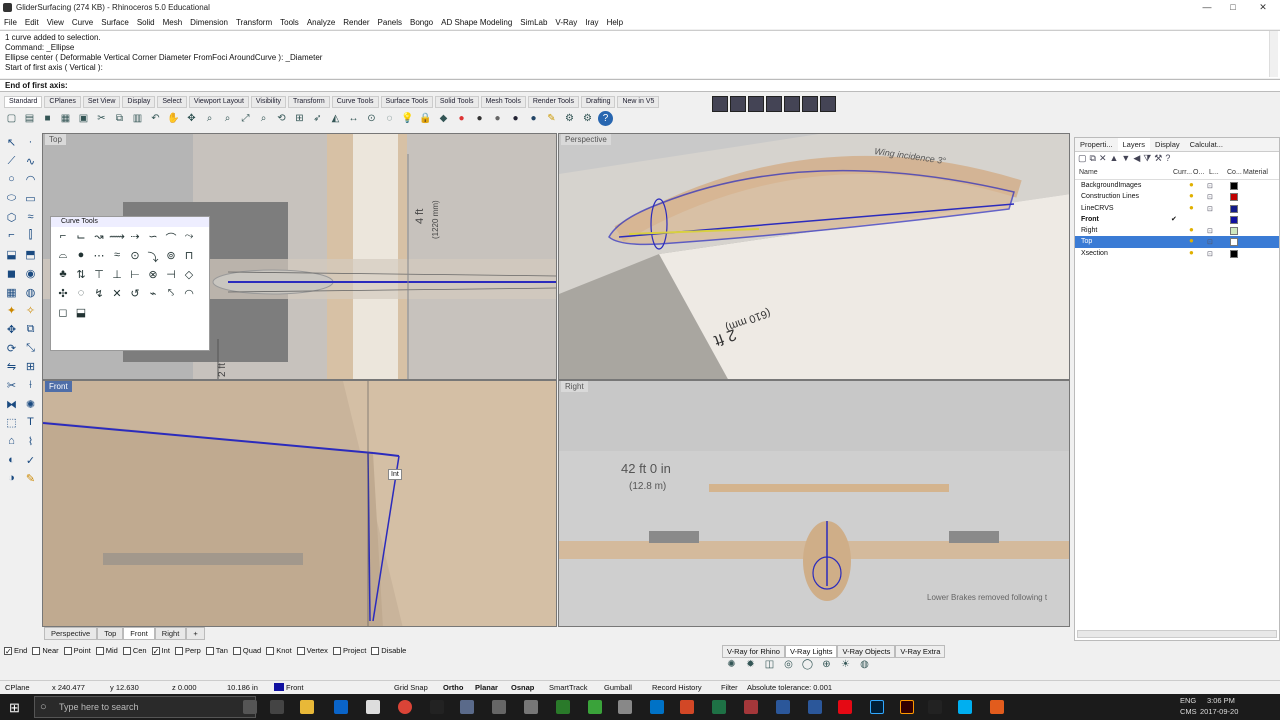  I want to click on new-sublayer-icon: ⧉, so click(1093, 159).